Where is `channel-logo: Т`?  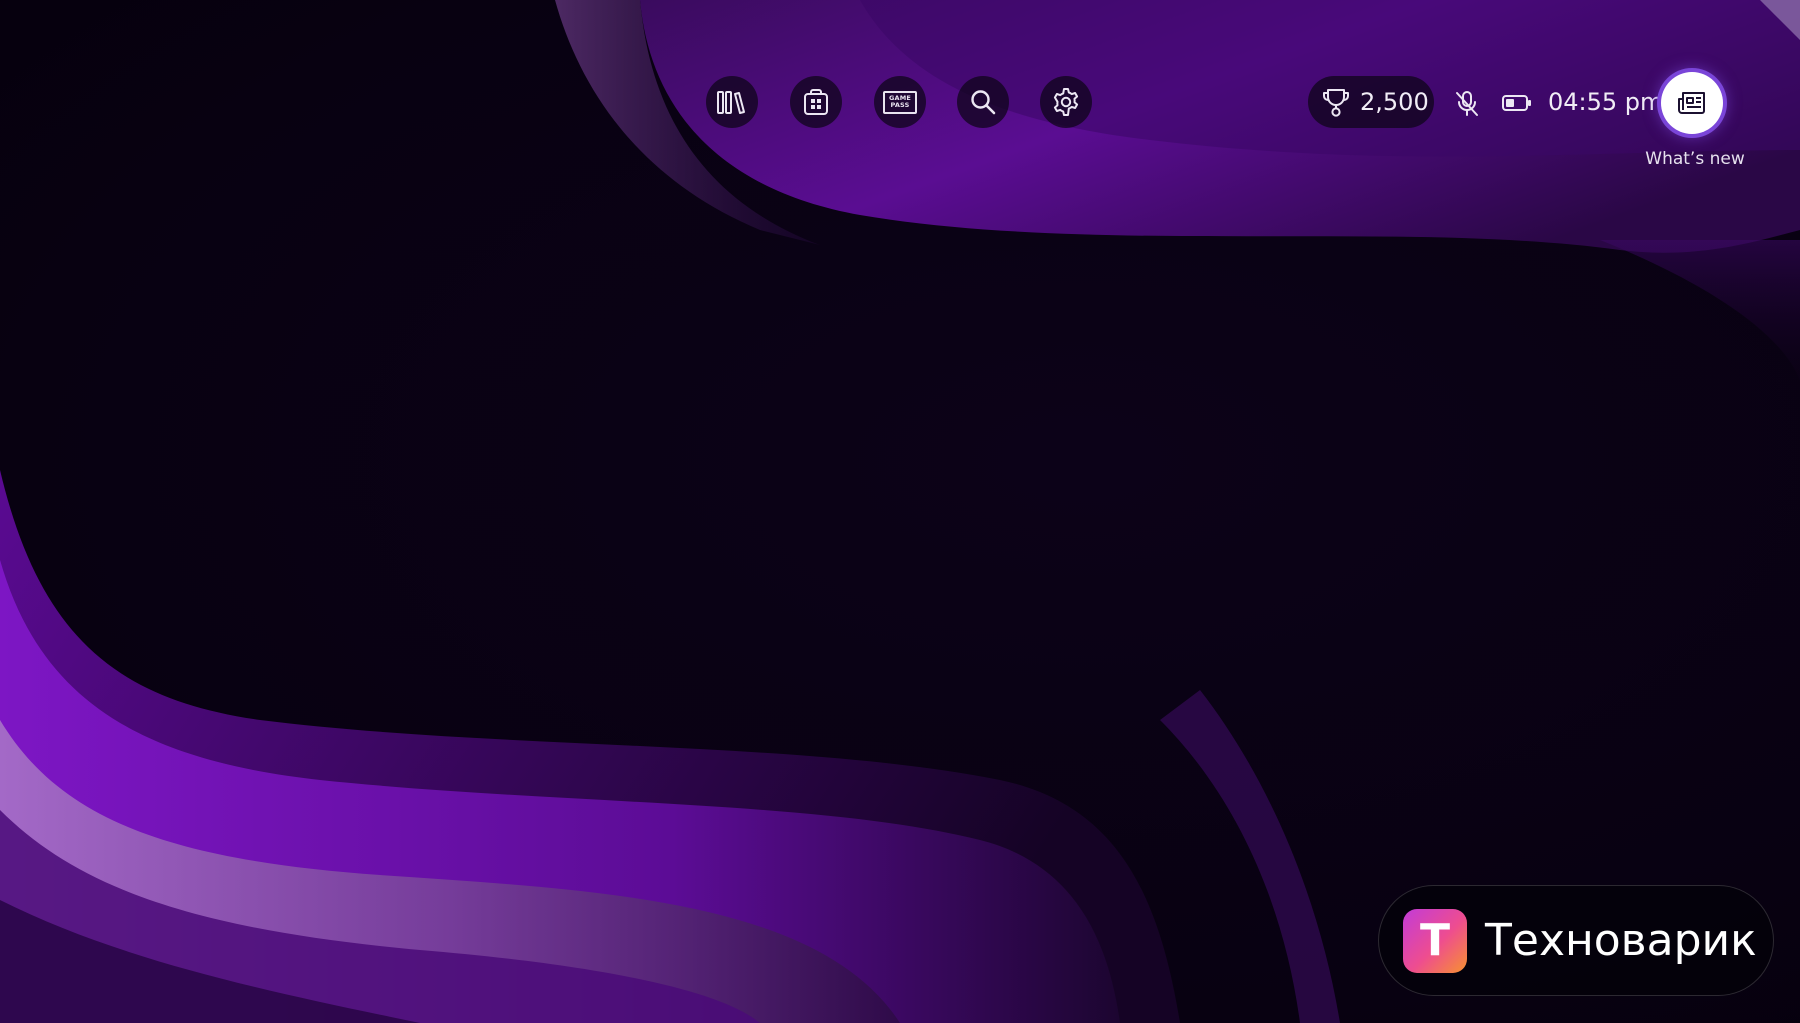 channel-logo: Т is located at coordinates (1435, 940).